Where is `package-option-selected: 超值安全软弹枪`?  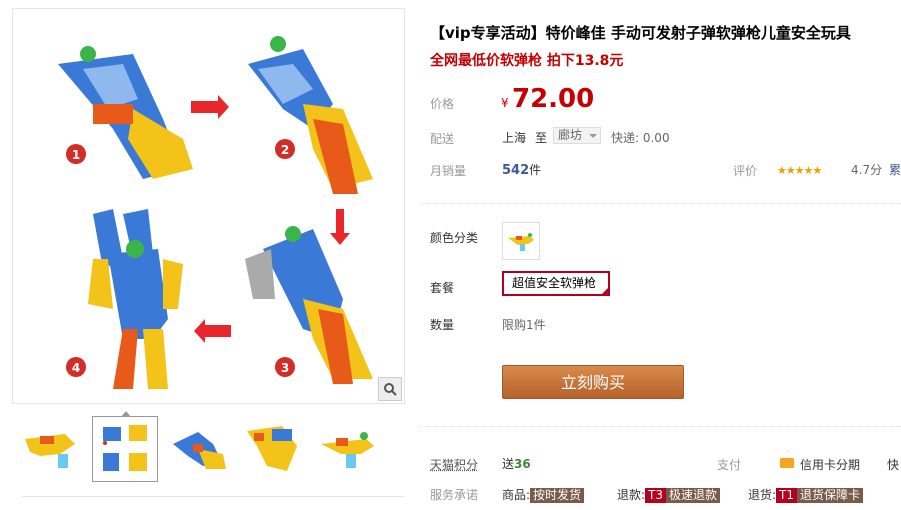 package-option-selected: 超值安全软弹枪 is located at coordinates (556, 283).